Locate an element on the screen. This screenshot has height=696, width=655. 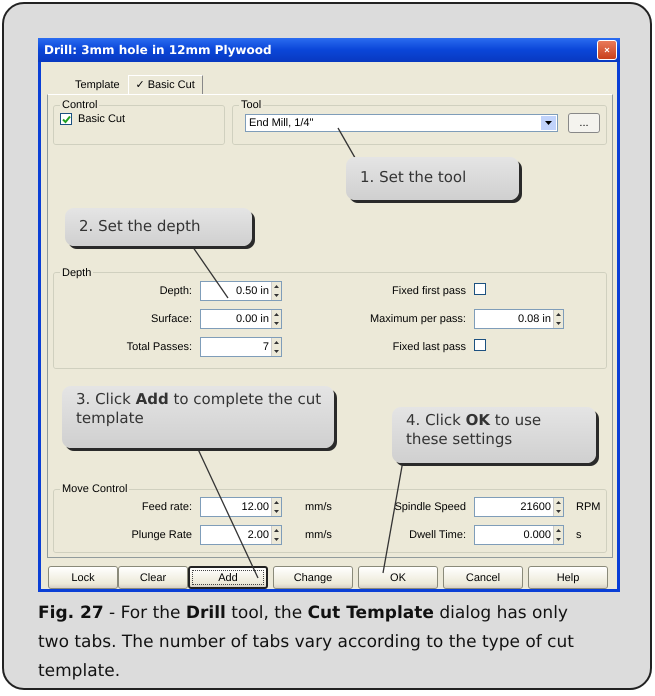
figure-caption: Fig. 27 - For the Drill tool, the Cut Template dialog has only two tabs. The number of tabs vary according to the type of cut template. is located at coordinates (306, 642).